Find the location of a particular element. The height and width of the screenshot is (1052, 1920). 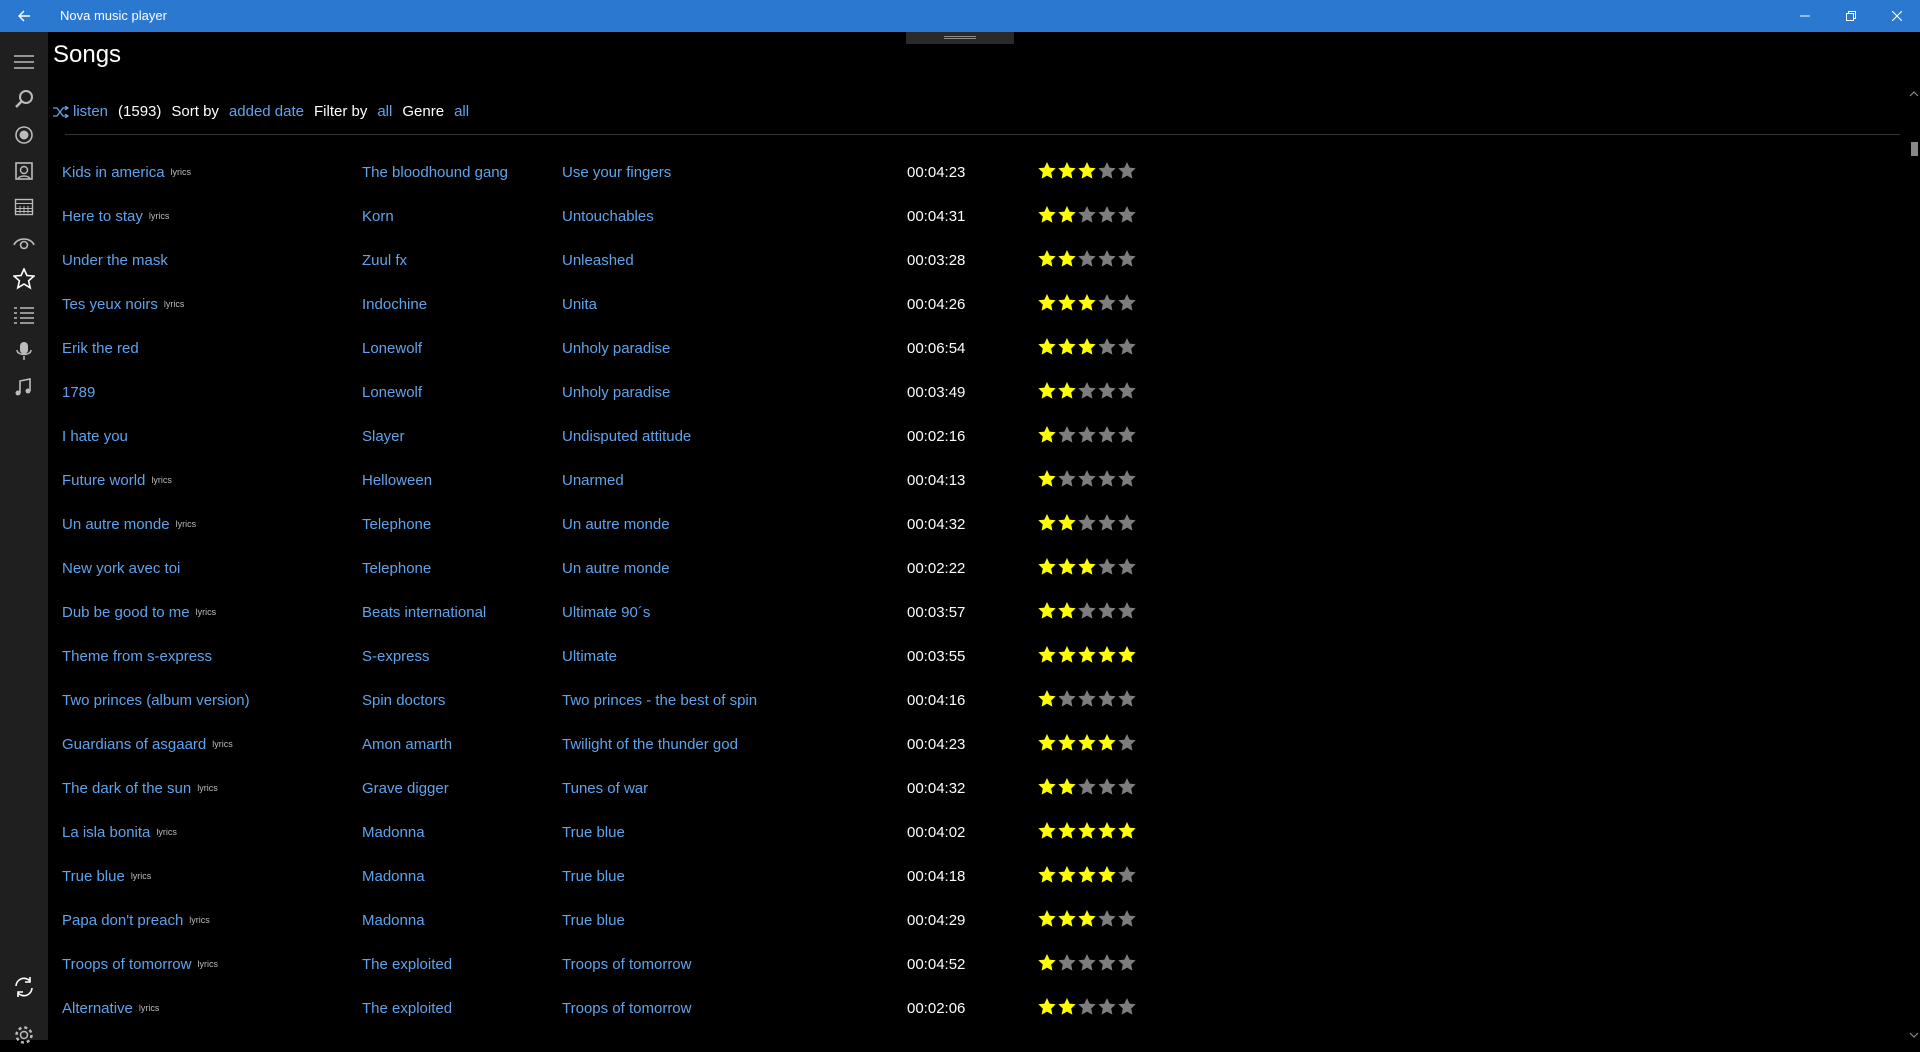

sidebar-item-search is located at coordinates (24, 99).